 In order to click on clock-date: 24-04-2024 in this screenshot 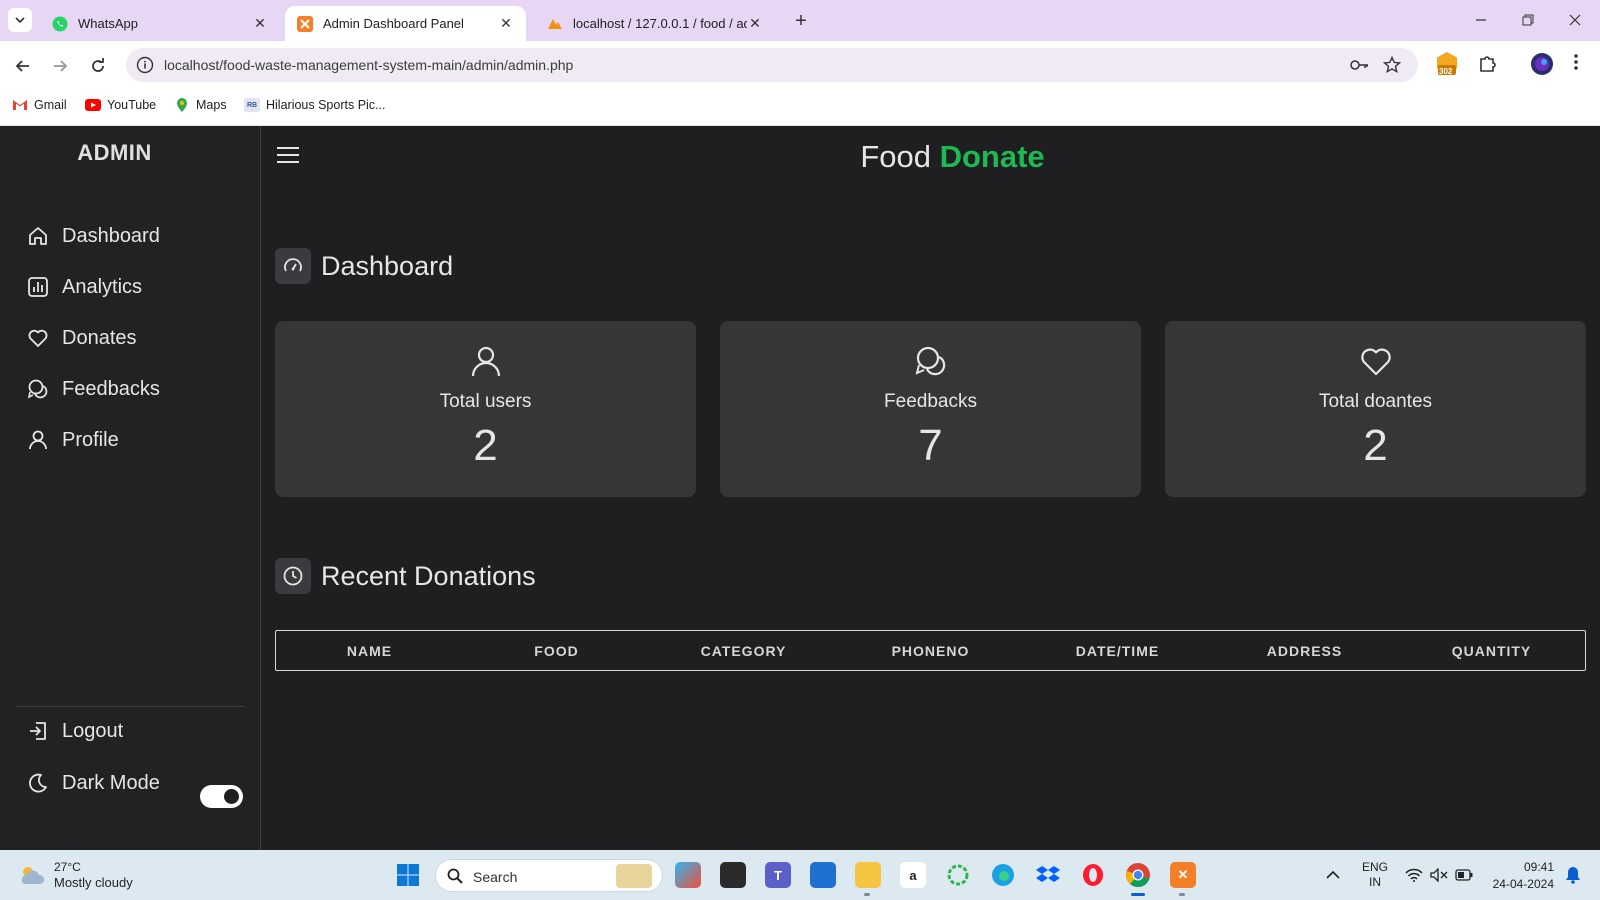, I will do `click(1523, 884)`.